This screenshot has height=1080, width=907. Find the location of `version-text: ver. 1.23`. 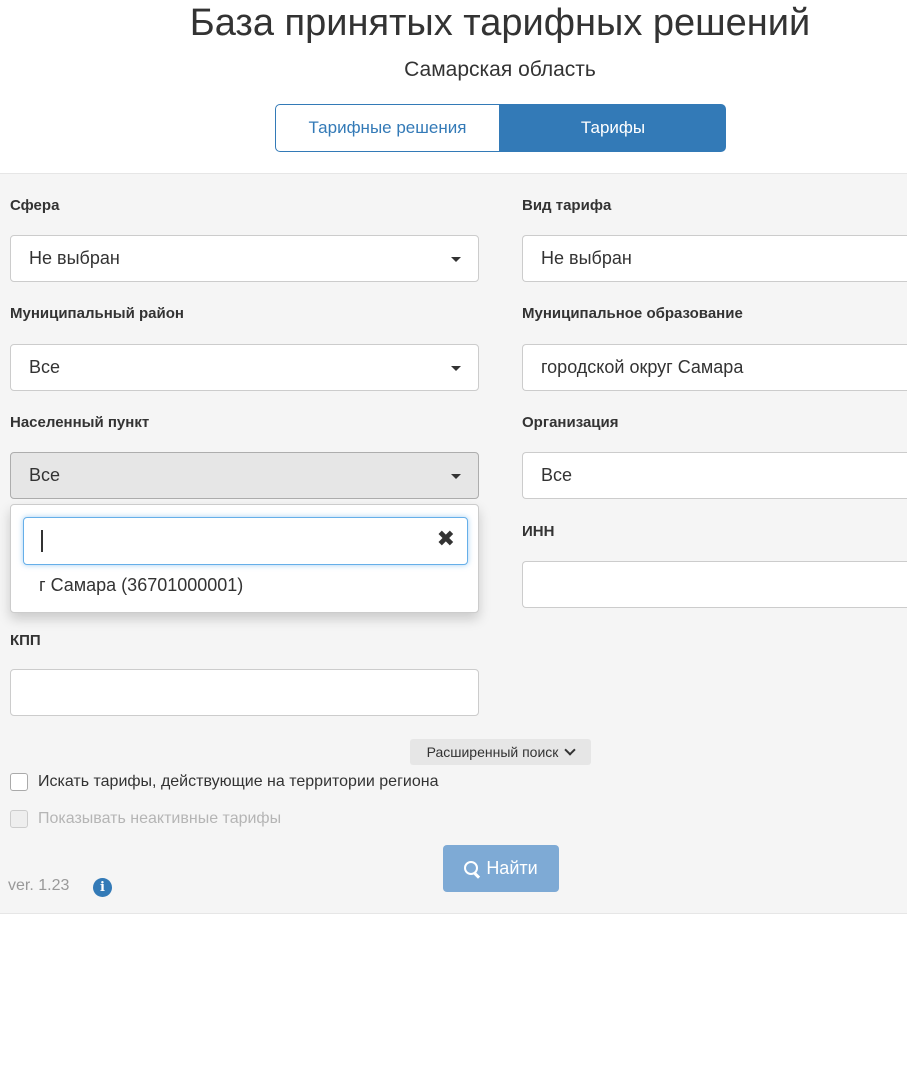

version-text: ver. 1.23 is located at coordinates (39, 885).